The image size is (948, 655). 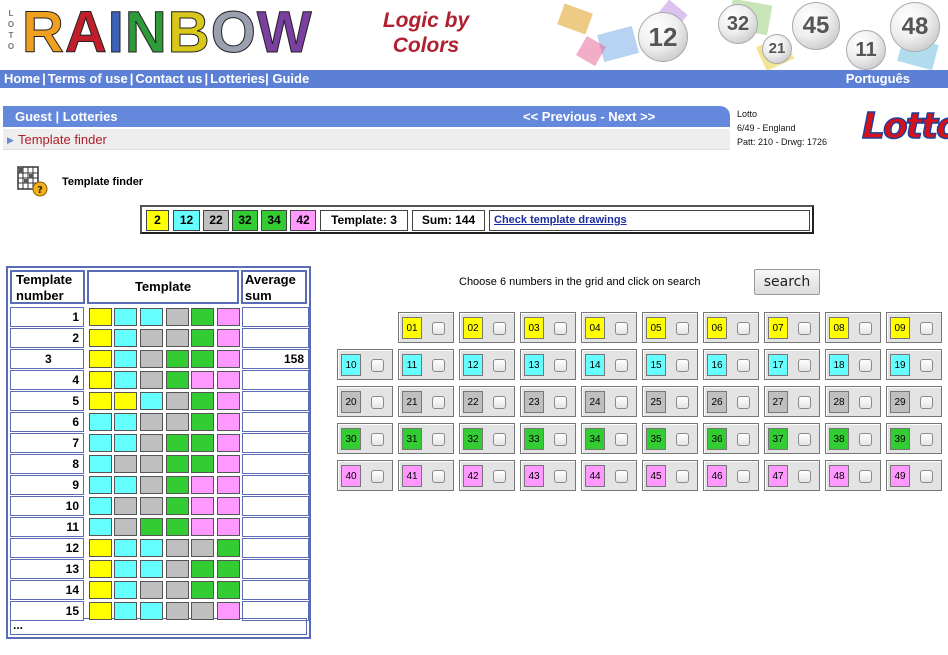 What do you see at coordinates (88, 78) in the screenshot?
I see `nav-terms-link: Terms of use` at bounding box center [88, 78].